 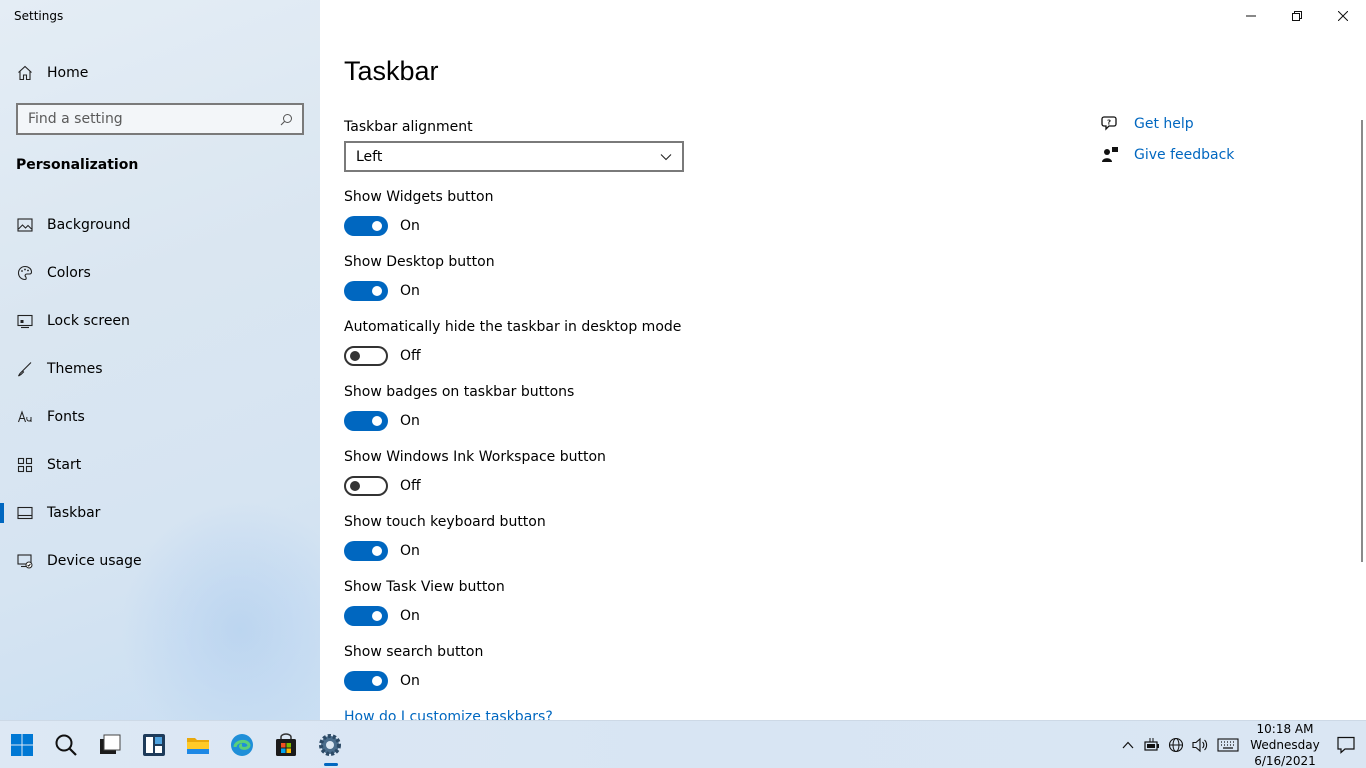 What do you see at coordinates (160, 73) in the screenshot?
I see `nav-home: Home` at bounding box center [160, 73].